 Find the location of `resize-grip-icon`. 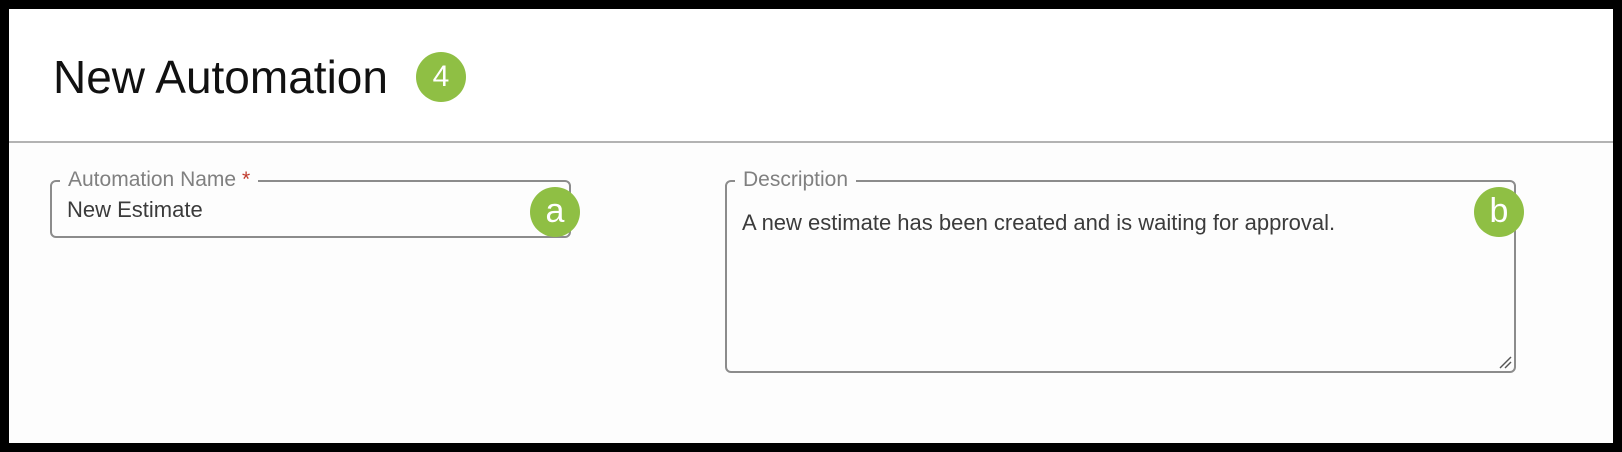

resize-grip-icon is located at coordinates (1505, 362).